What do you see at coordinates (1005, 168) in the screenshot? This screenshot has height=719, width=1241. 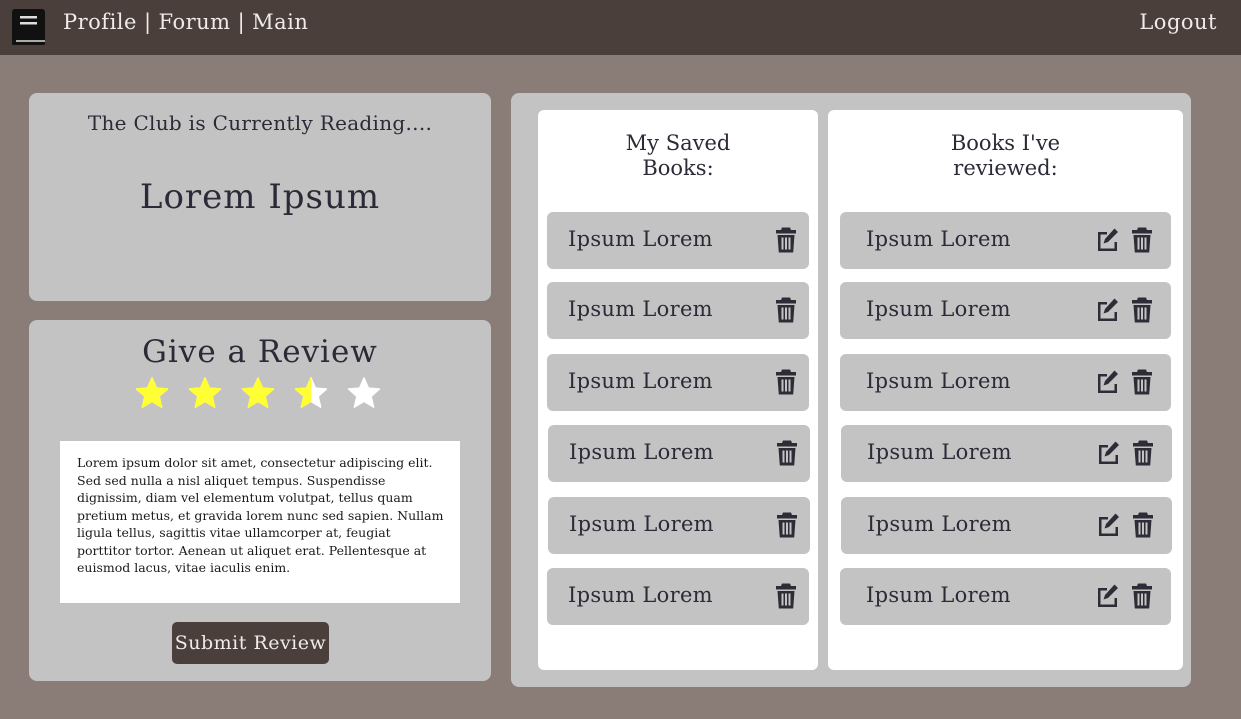 I see `reviewed-books-title-line2: reviewed:` at bounding box center [1005, 168].